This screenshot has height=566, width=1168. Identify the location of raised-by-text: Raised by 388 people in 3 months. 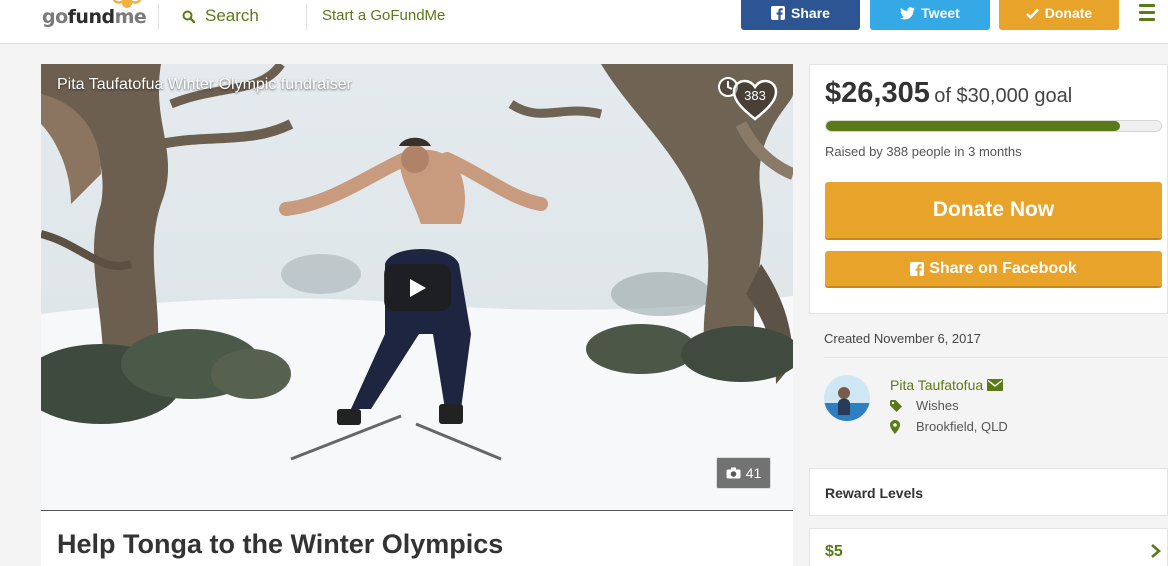
(923, 151).